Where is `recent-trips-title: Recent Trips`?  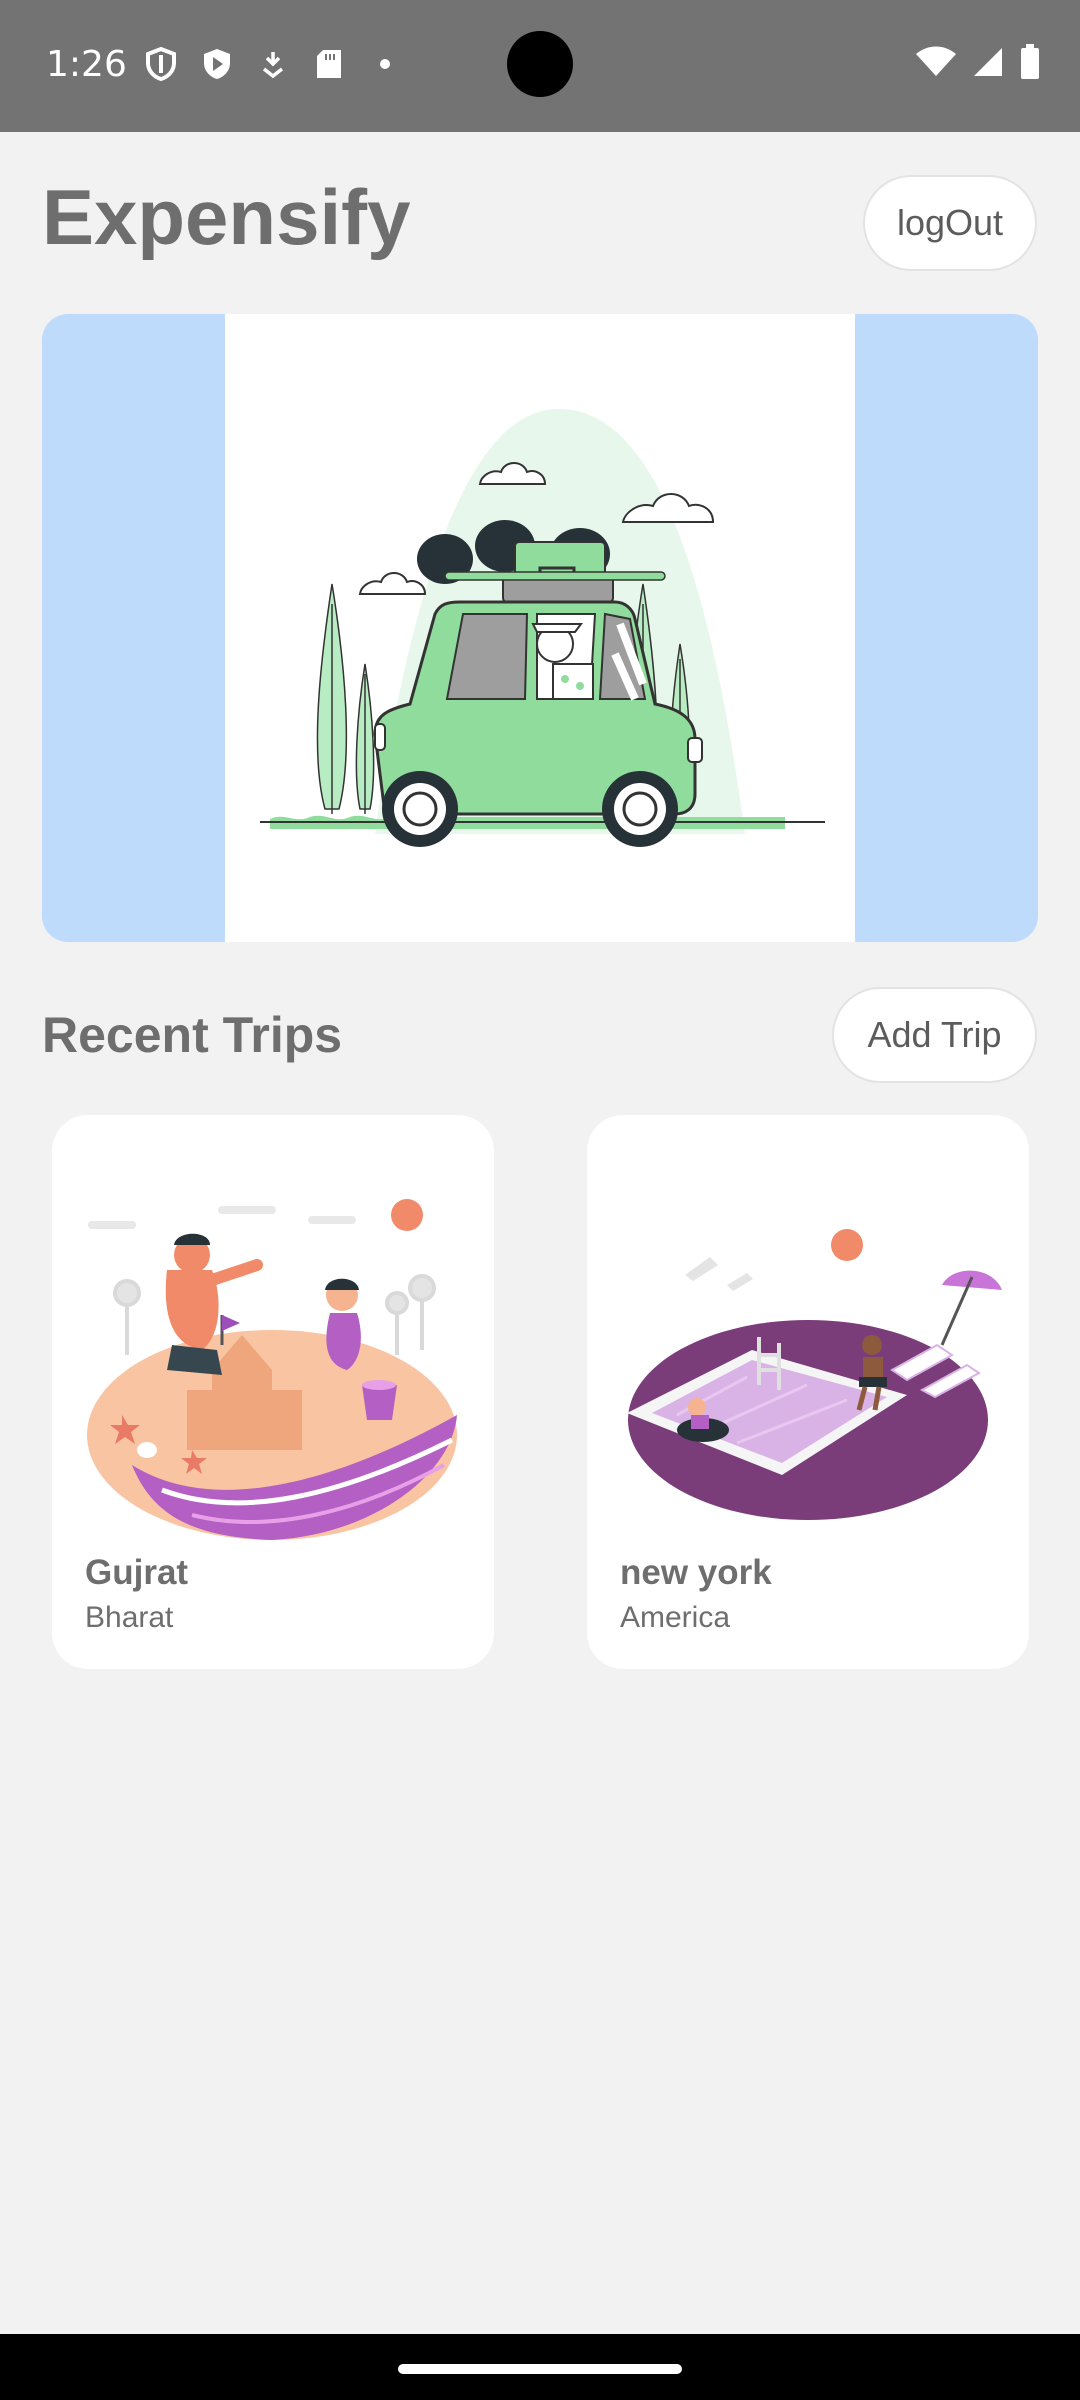
recent-trips-title: Recent Trips is located at coordinates (192, 1035).